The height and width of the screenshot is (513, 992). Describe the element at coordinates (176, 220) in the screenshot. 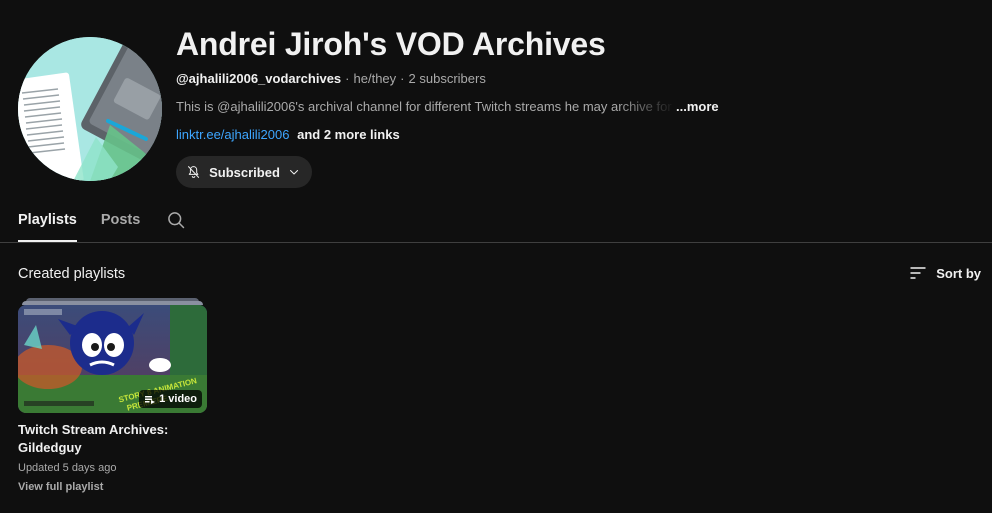

I see `search-icon` at that location.